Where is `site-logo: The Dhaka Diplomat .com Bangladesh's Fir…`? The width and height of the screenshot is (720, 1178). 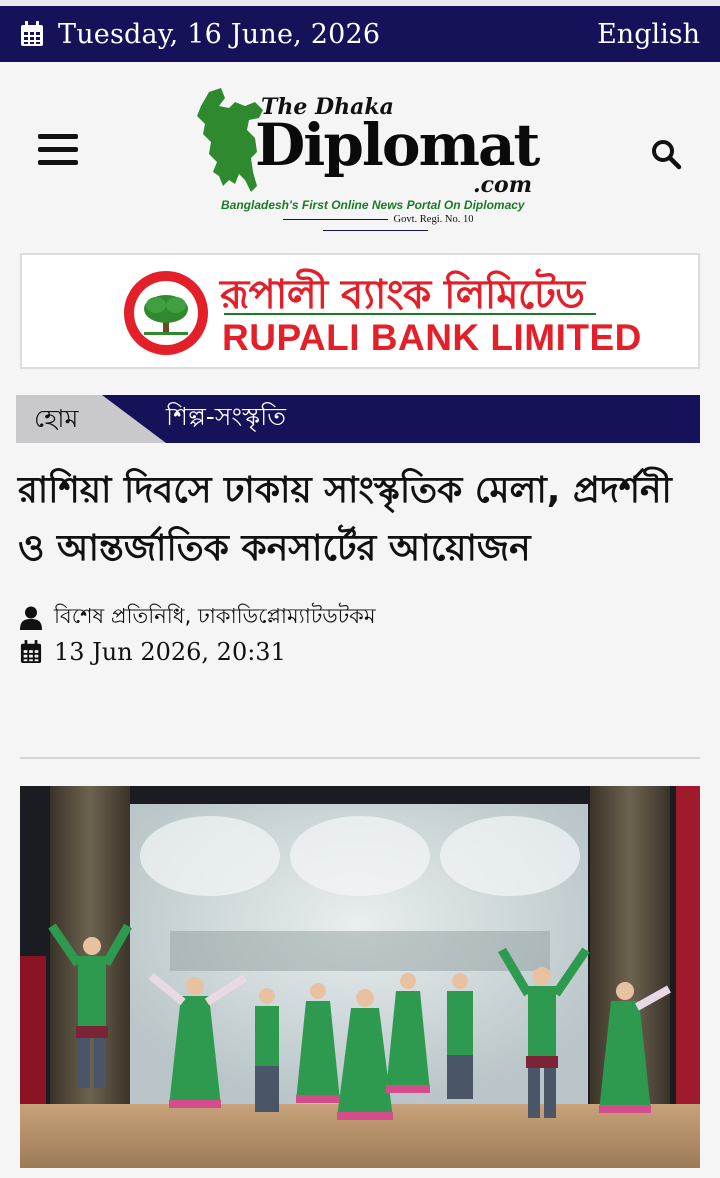 site-logo: The Dhaka Diplomat .com Bangladesh's Fir… is located at coordinates (367, 158).